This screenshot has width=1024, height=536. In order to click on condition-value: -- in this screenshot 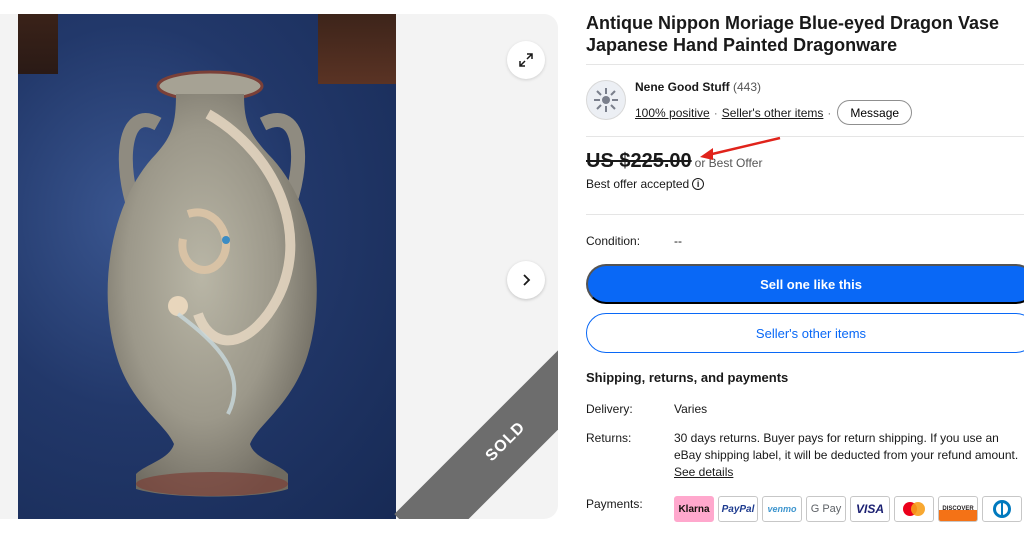, I will do `click(678, 241)`.